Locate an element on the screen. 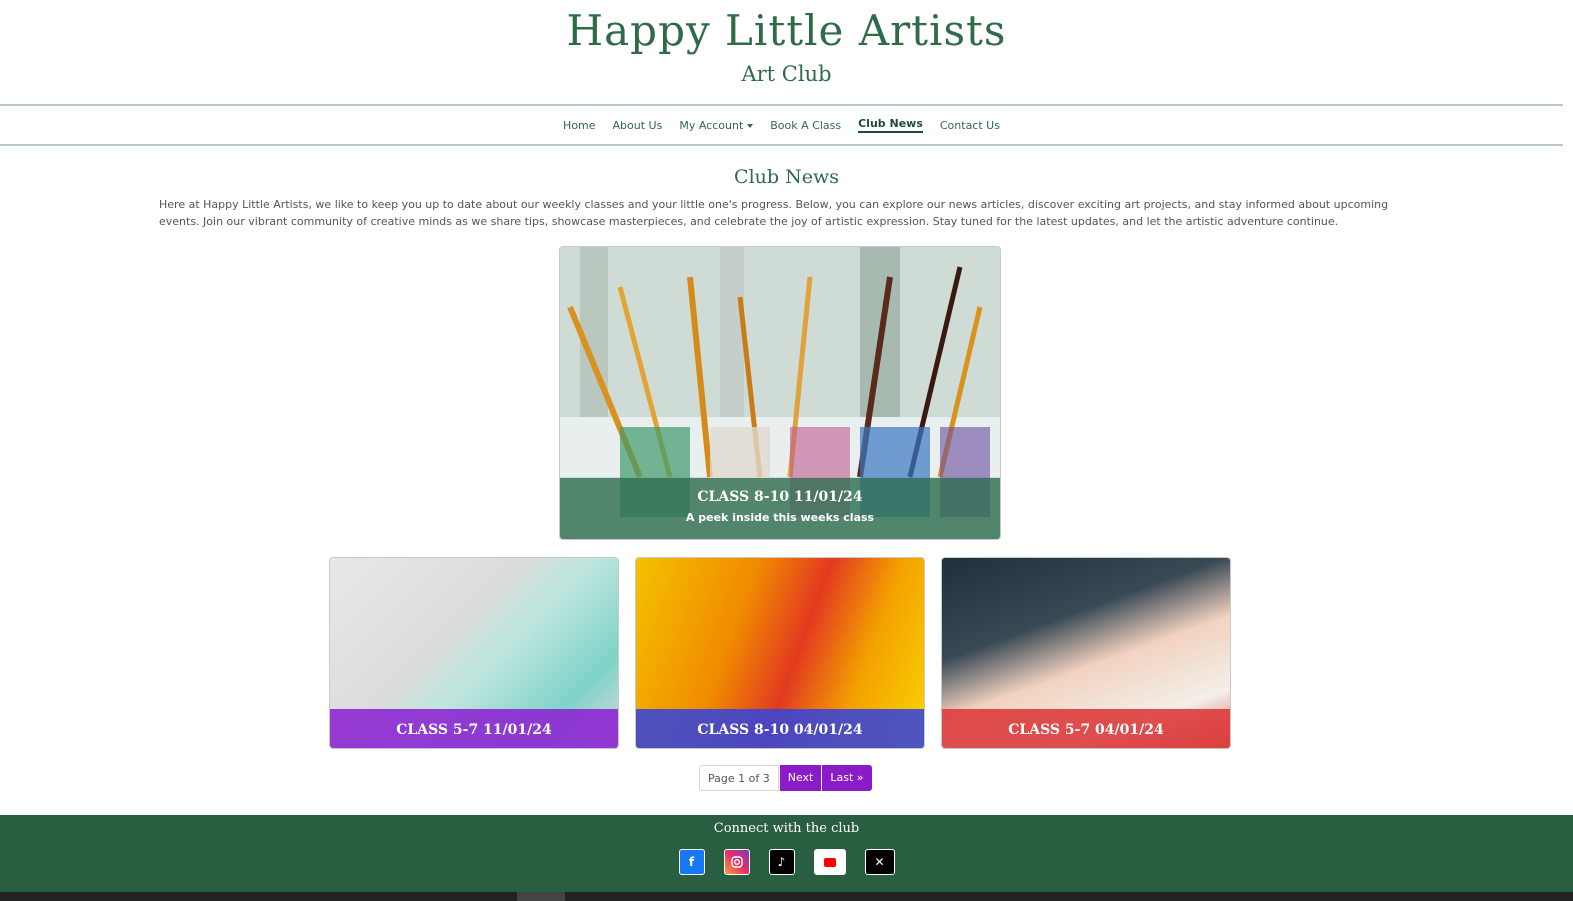 The height and width of the screenshot is (901, 1573). site-subtitle: Art Club is located at coordinates (786, 74).